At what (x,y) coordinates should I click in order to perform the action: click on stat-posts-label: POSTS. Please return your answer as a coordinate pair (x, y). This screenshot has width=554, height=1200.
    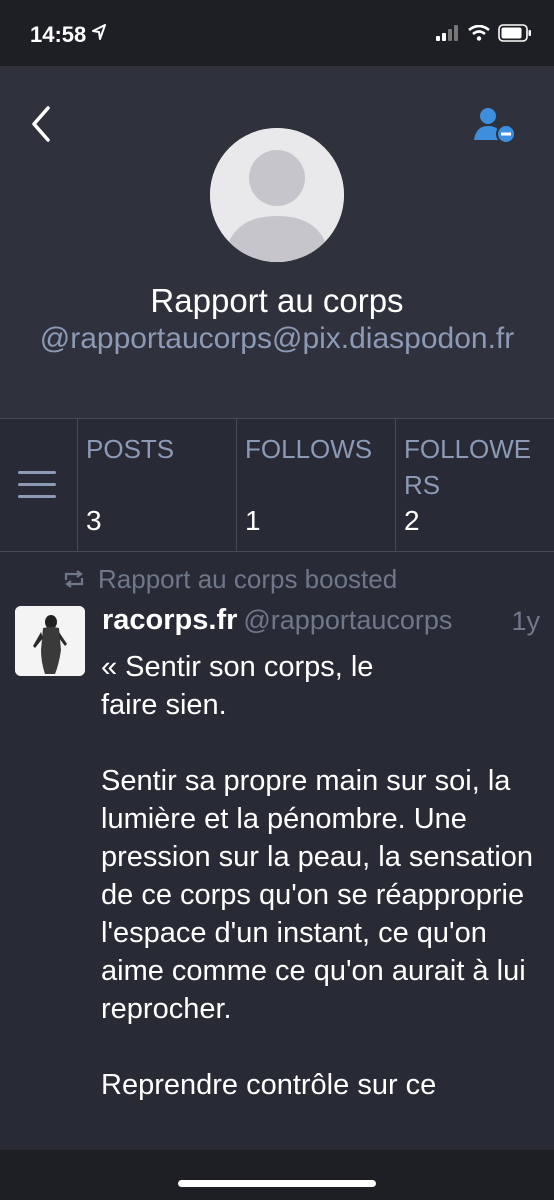
    Looking at the image, I should click on (130, 449).